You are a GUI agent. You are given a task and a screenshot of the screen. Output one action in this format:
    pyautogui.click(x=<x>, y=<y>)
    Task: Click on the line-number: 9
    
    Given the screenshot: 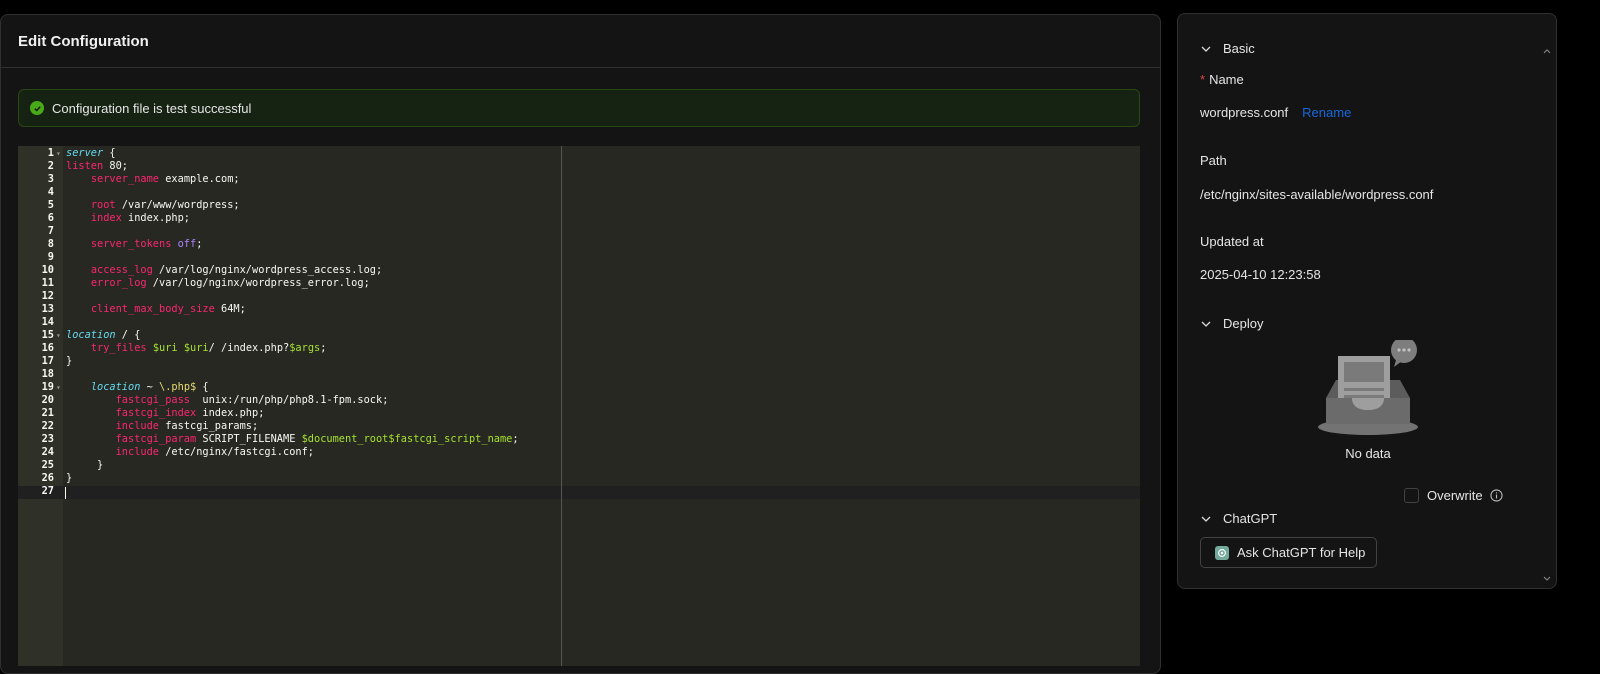 What is the action you would take?
    pyautogui.click(x=50, y=257)
    